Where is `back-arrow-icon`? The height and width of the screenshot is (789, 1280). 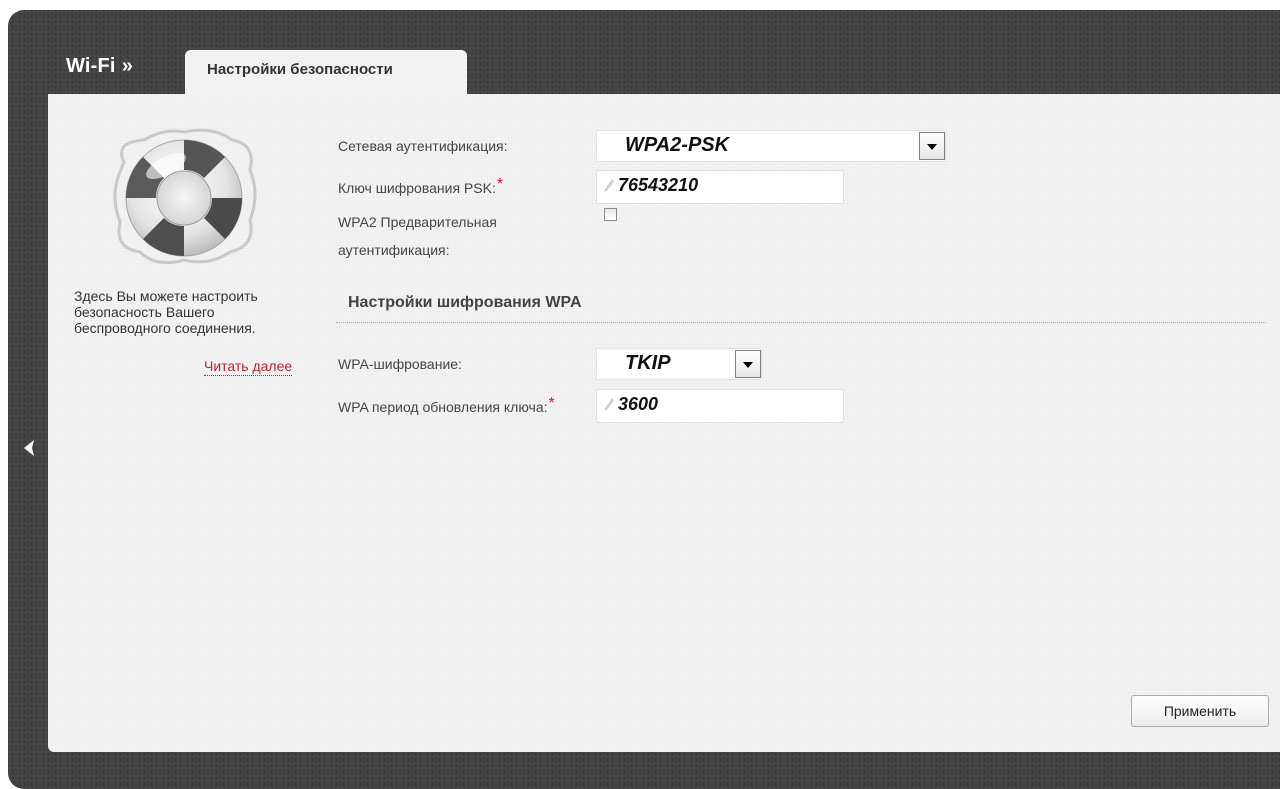 back-arrow-icon is located at coordinates (29, 448).